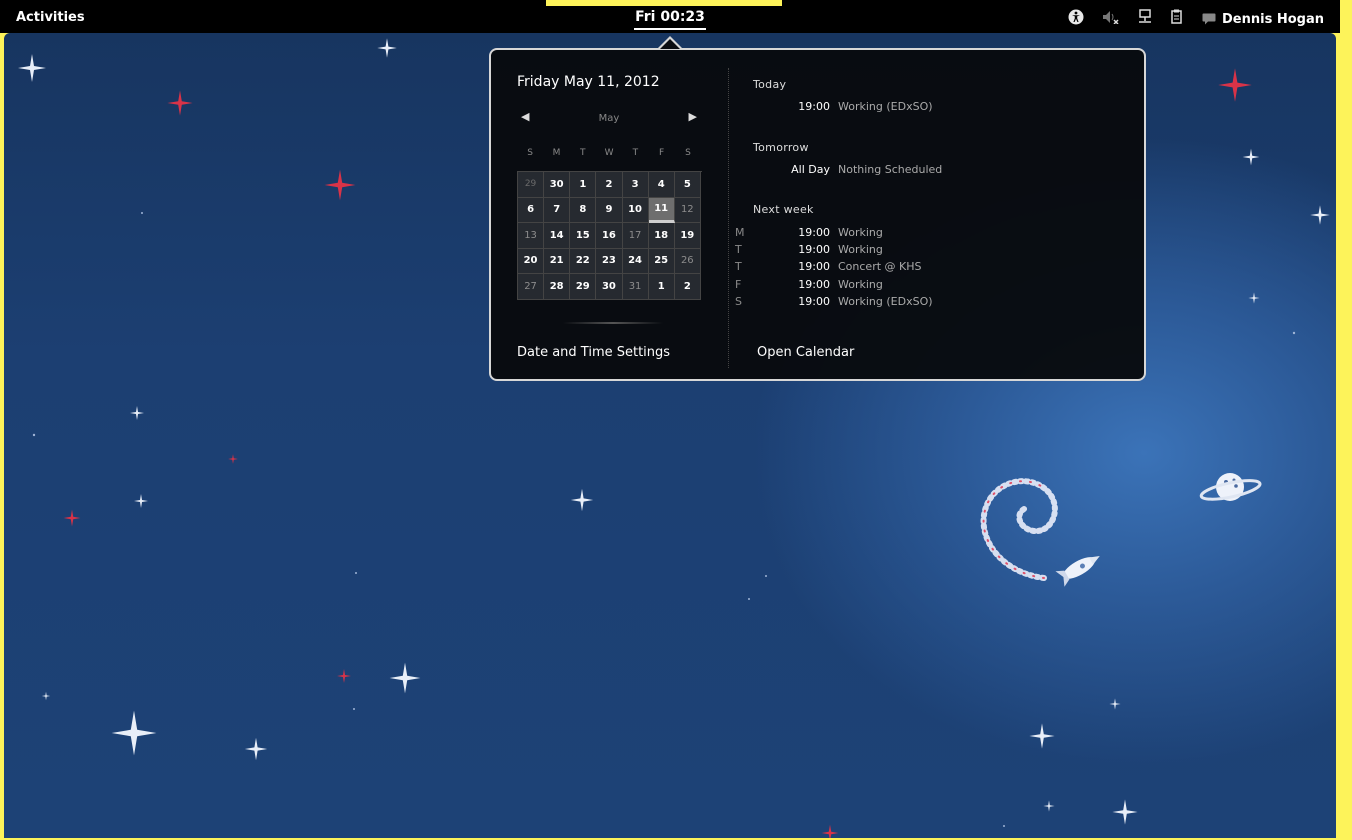  Describe the element at coordinates (531, 236) in the screenshot. I see `calendar-day: 13` at that location.